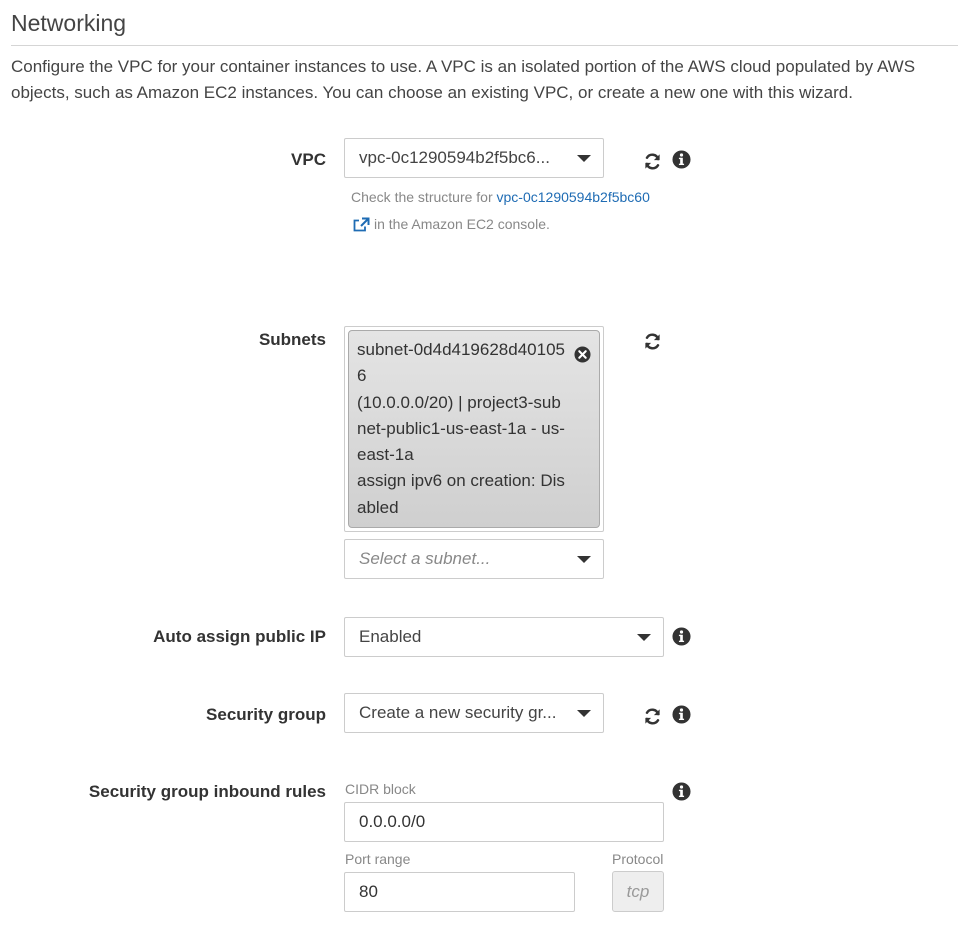  Describe the element at coordinates (422, 197) in the screenshot. I see `vpc-help-prefix: Check the structure for` at that location.